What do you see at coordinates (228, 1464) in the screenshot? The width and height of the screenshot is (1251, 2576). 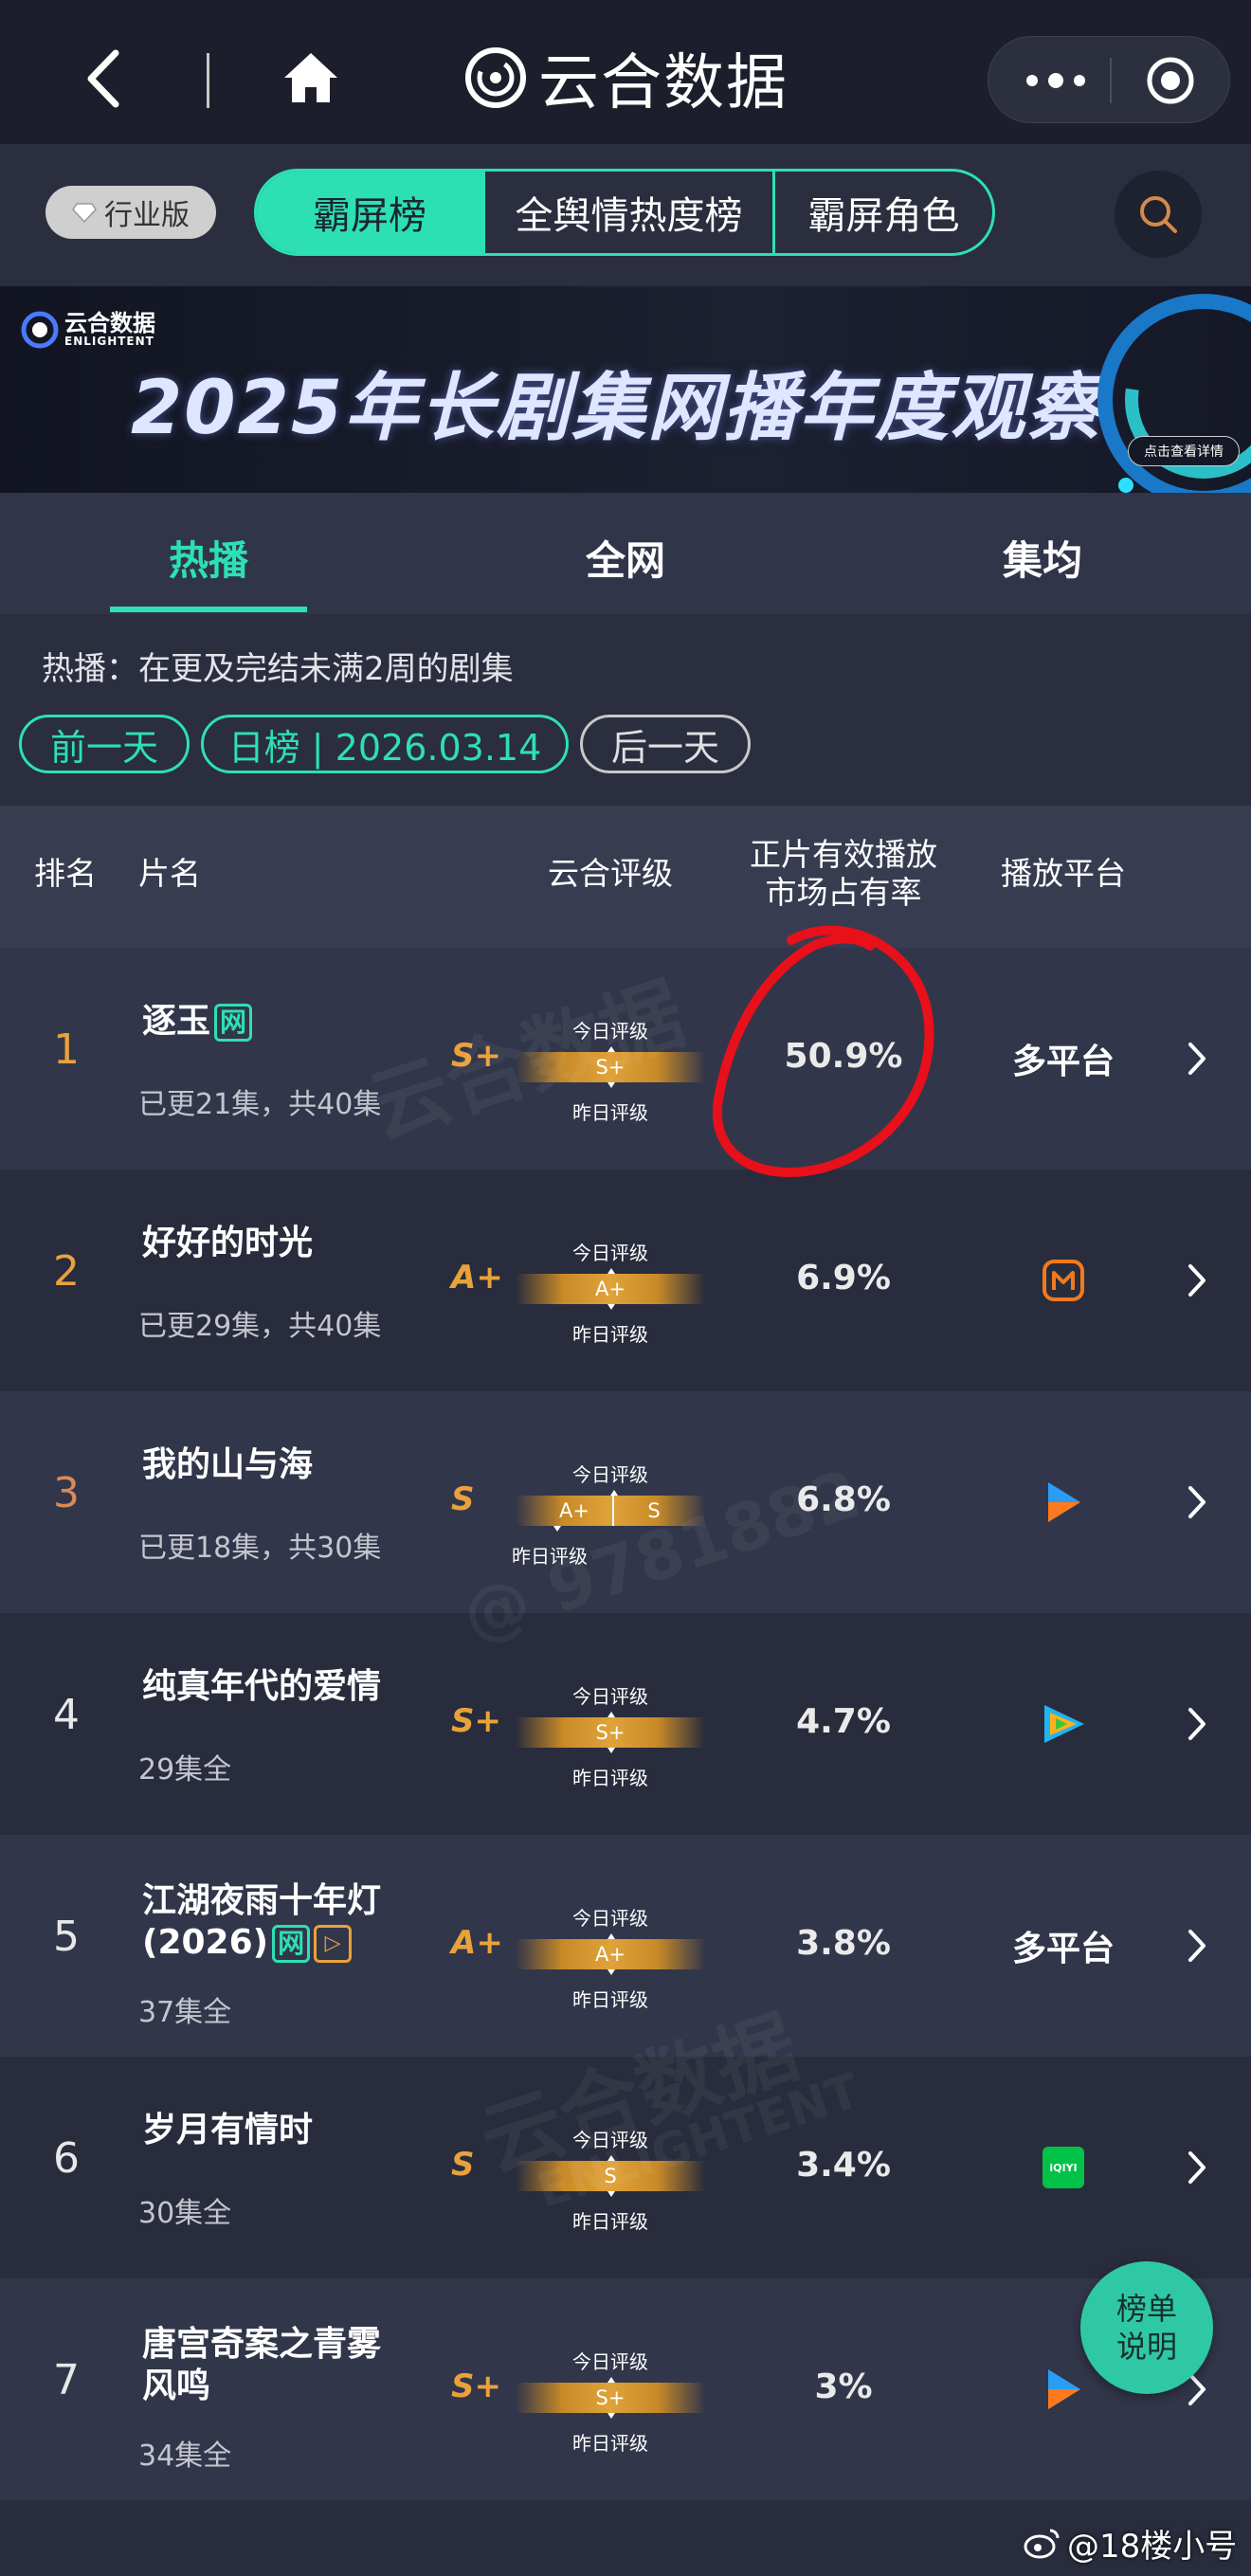 I see `row-title: 我的山与海` at bounding box center [228, 1464].